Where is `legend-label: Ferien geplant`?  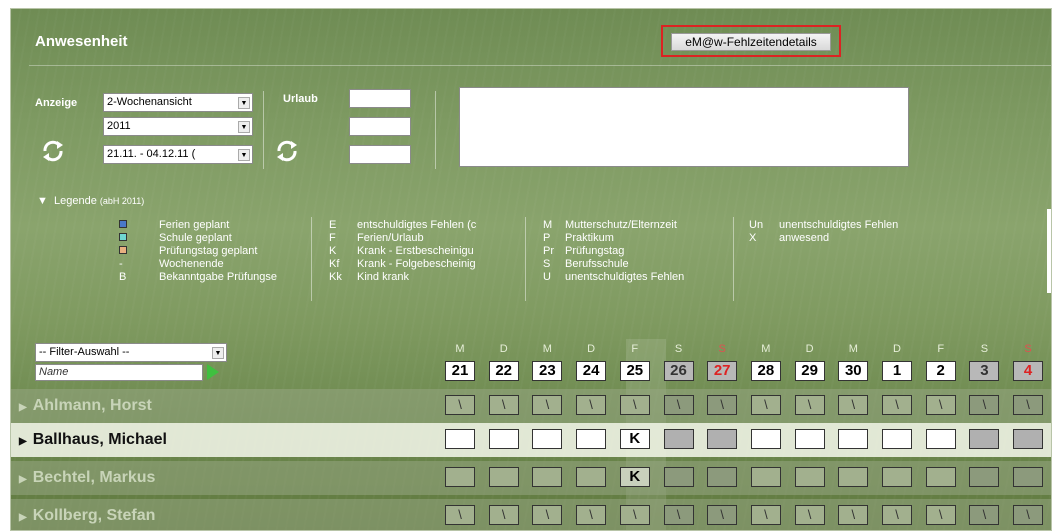 legend-label: Ferien geplant is located at coordinates (194, 225).